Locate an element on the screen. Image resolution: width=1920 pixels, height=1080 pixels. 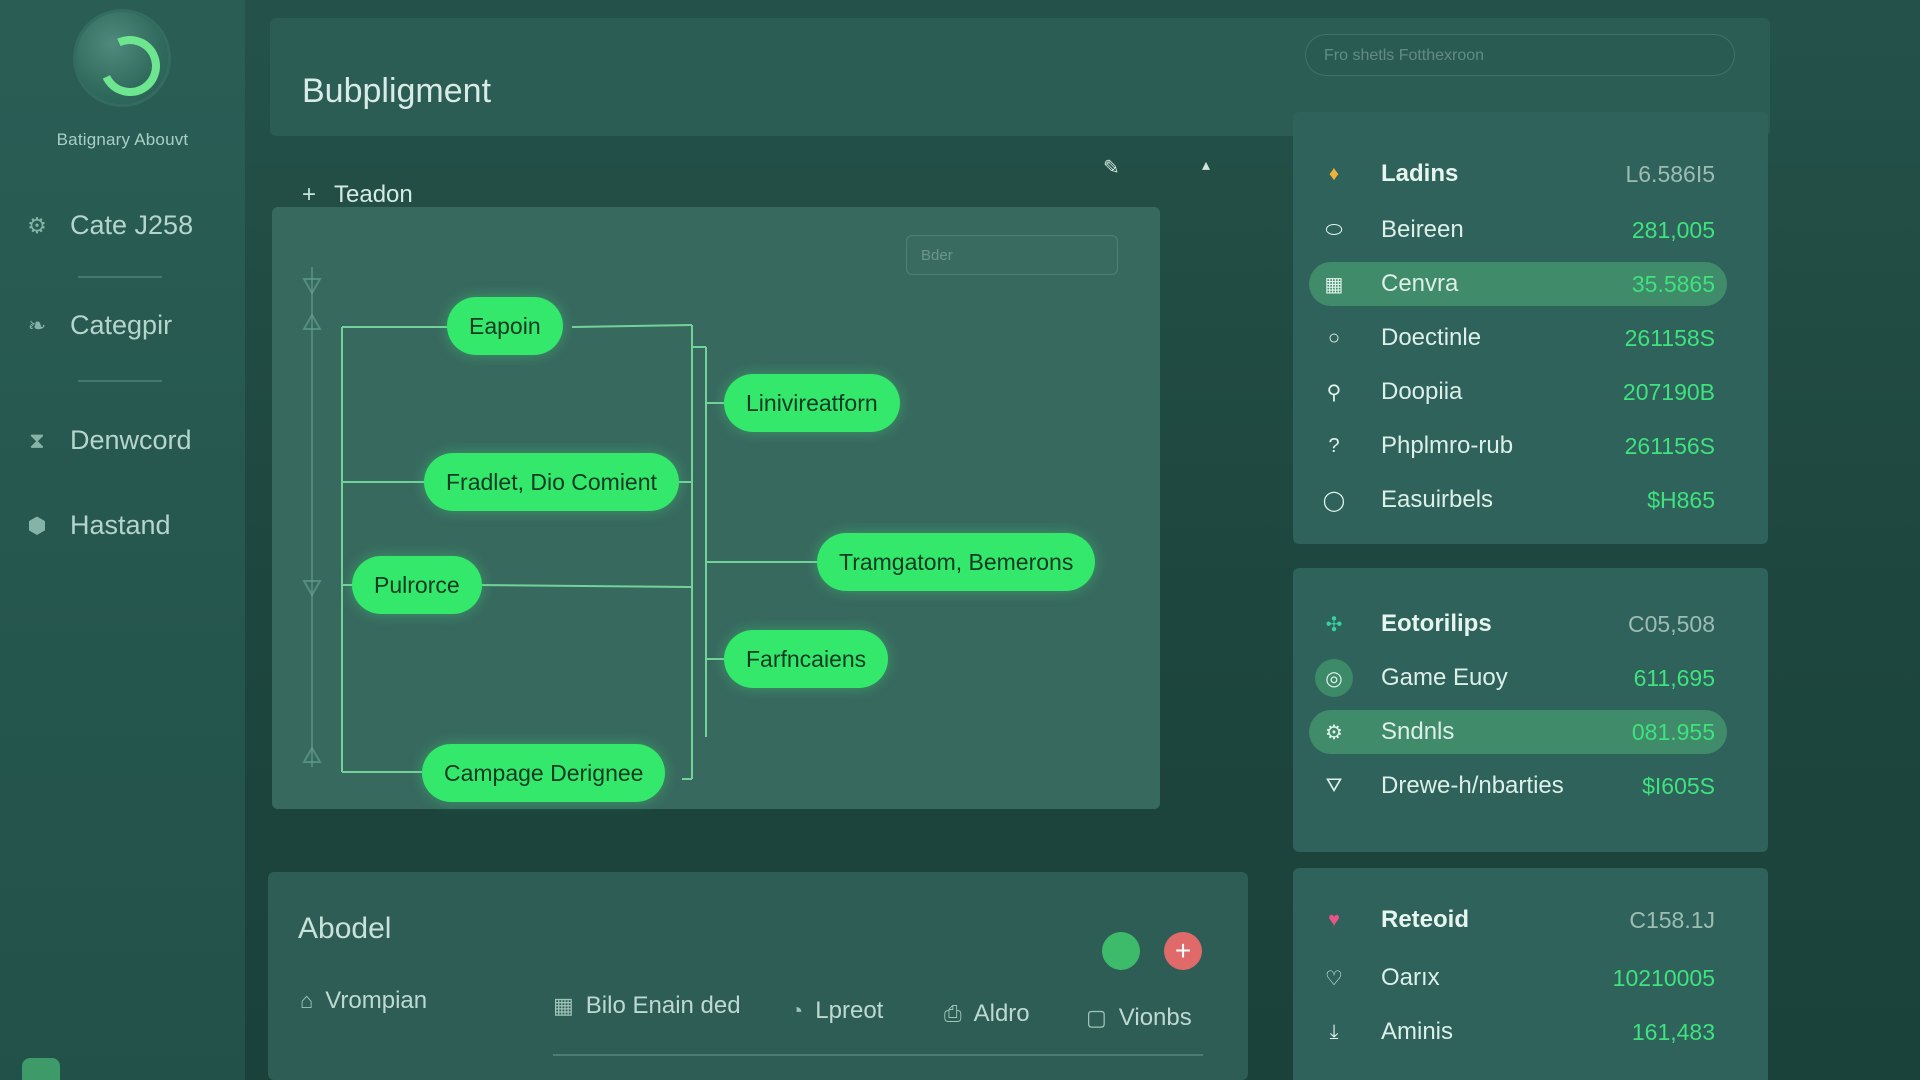
tab-vionbs: ▢ Vionbs is located at coordinates (1139, 1018).